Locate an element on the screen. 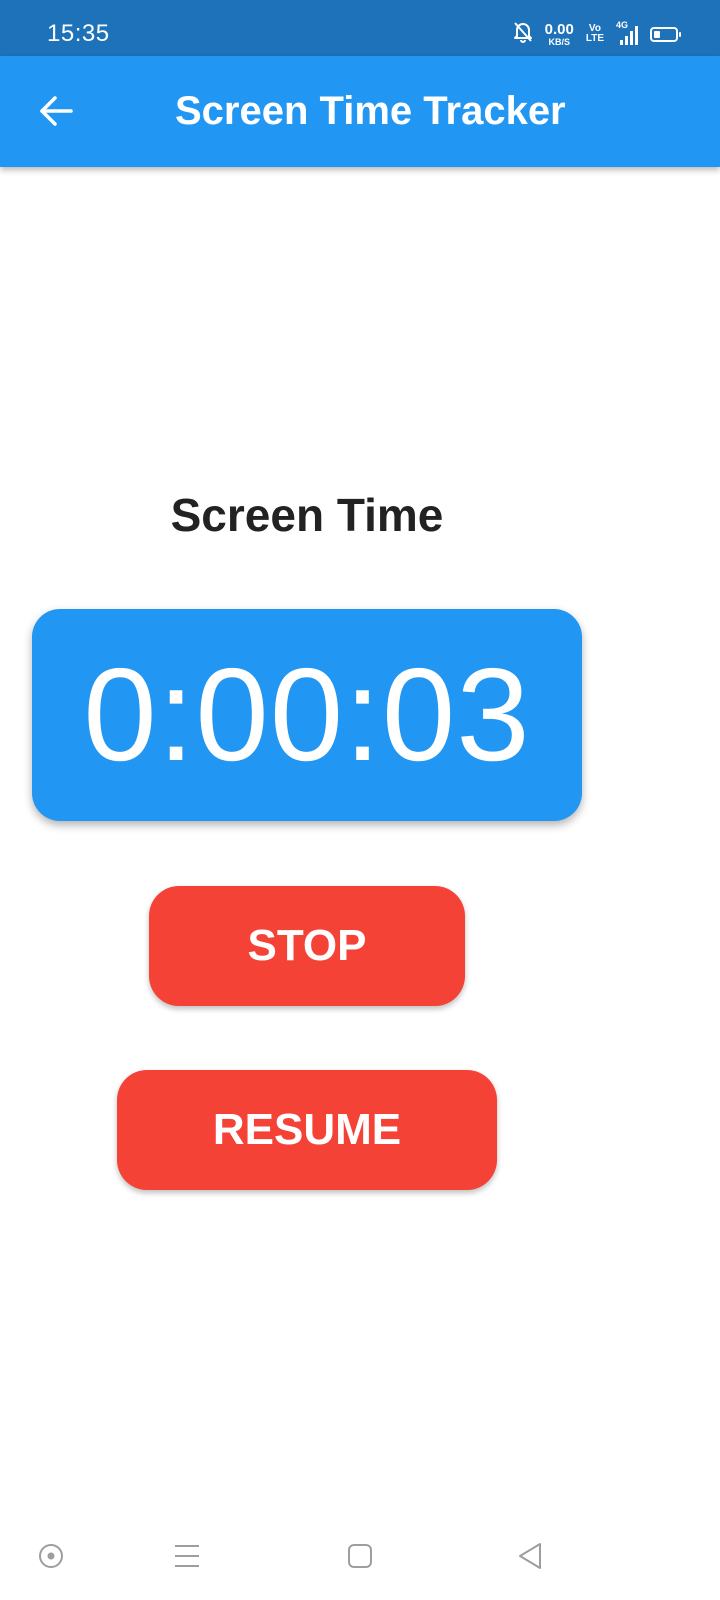 This screenshot has height=1600, width=720. network-speed-value: 0.00 is located at coordinates (559, 29).